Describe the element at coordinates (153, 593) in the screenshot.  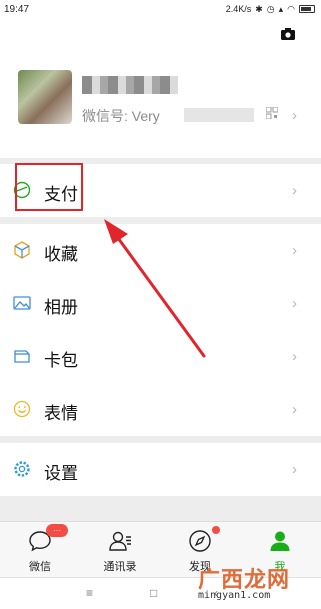
I see `home-key-icon: □` at that location.